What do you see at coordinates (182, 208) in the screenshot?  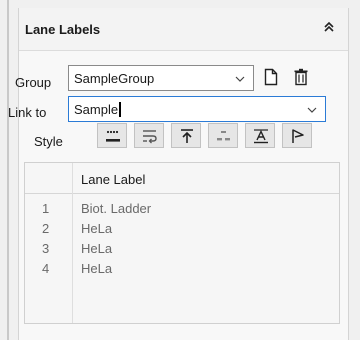 I see `table-row: 1 Biot. Ladder` at bounding box center [182, 208].